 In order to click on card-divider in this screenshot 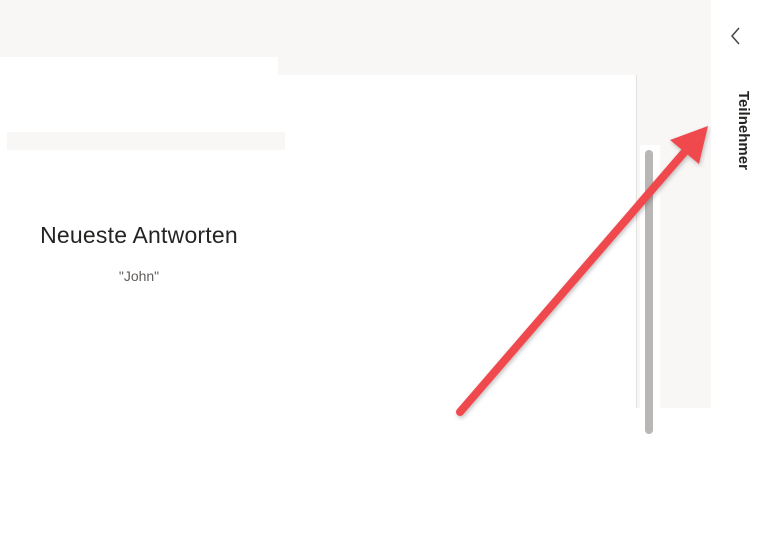, I will do `click(146, 141)`.